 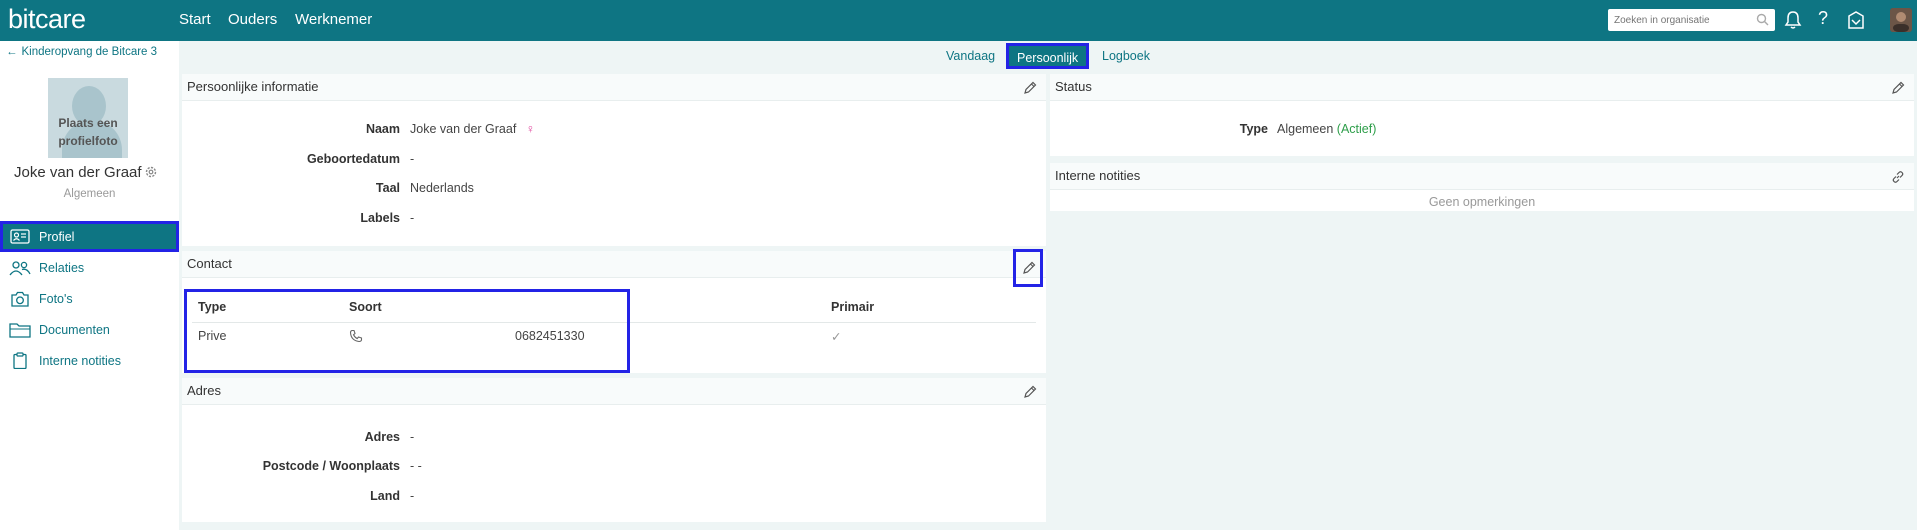 What do you see at coordinates (412, 496) in the screenshot?
I see `field-value-land: -` at bounding box center [412, 496].